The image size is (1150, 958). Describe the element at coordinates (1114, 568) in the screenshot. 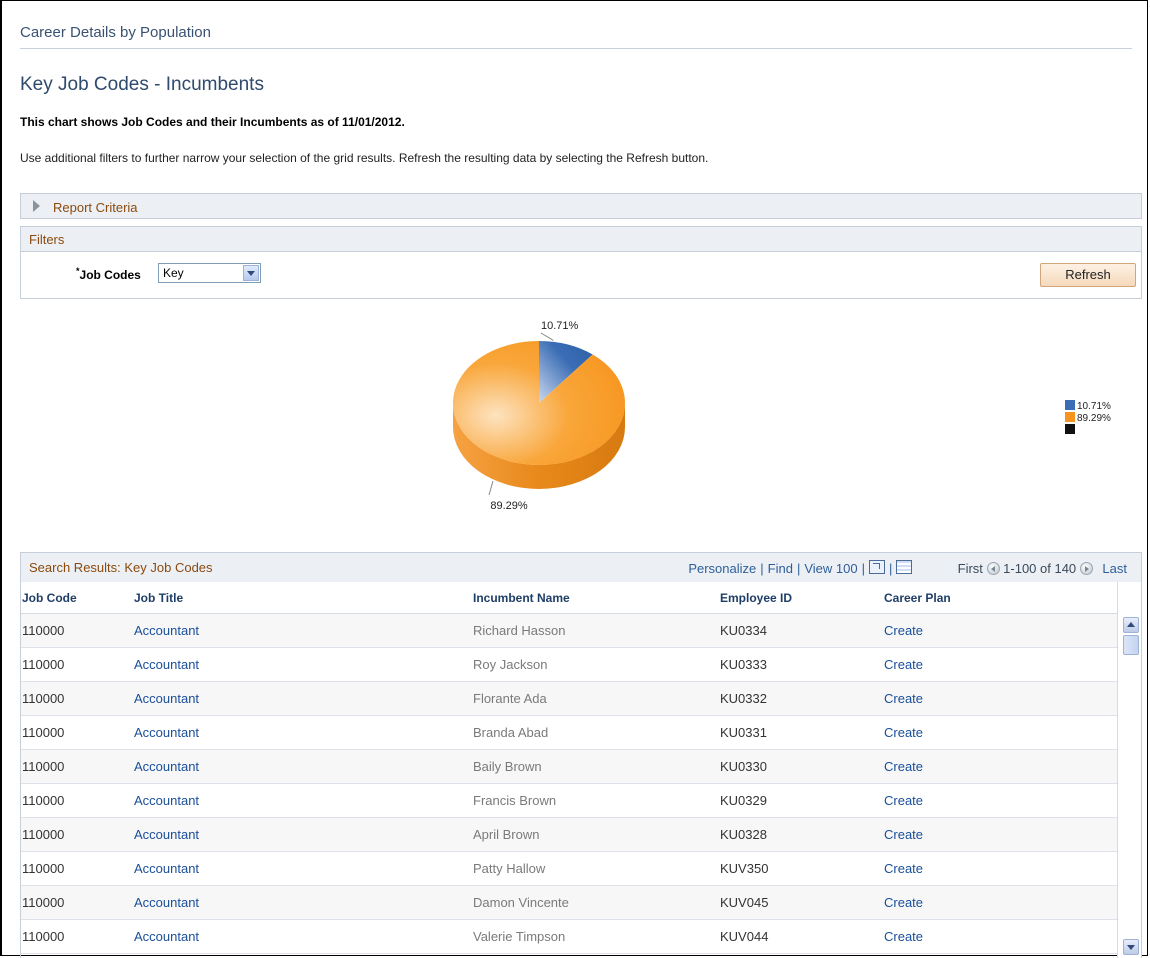

I see `last-link: Last` at that location.